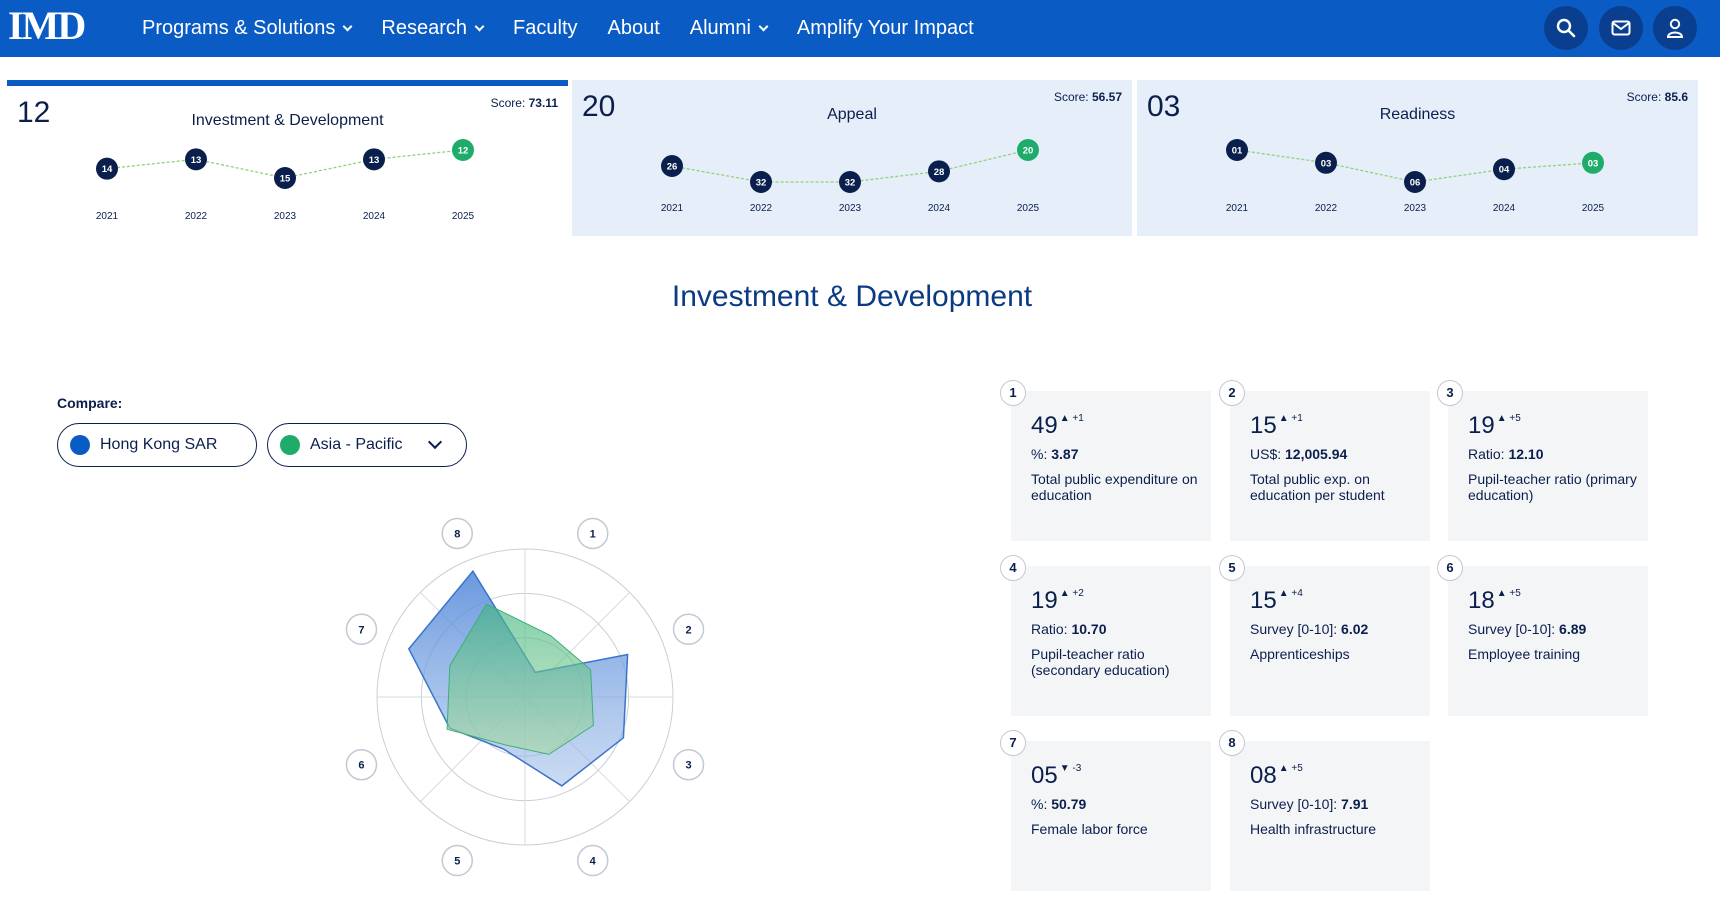 The height and width of the screenshot is (910, 1720). Describe the element at coordinates (361, 766) in the screenshot. I see `radar-axis-label: 6` at that location.